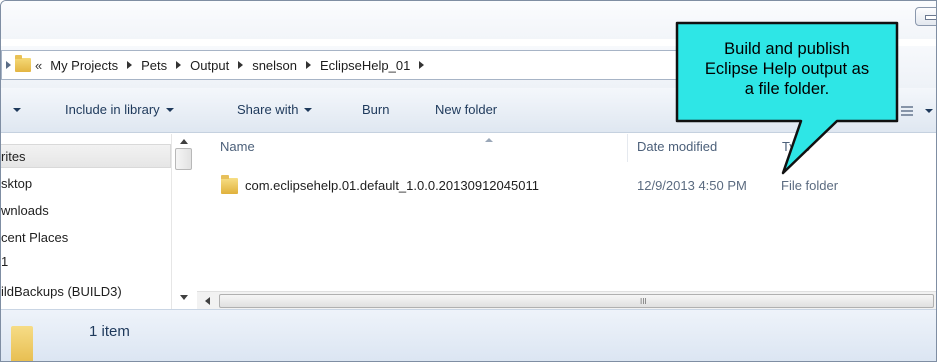 This screenshot has width=937, height=362. What do you see at coordinates (787, 69) in the screenshot?
I see `callout-line-2: Eclipse Help output as` at bounding box center [787, 69].